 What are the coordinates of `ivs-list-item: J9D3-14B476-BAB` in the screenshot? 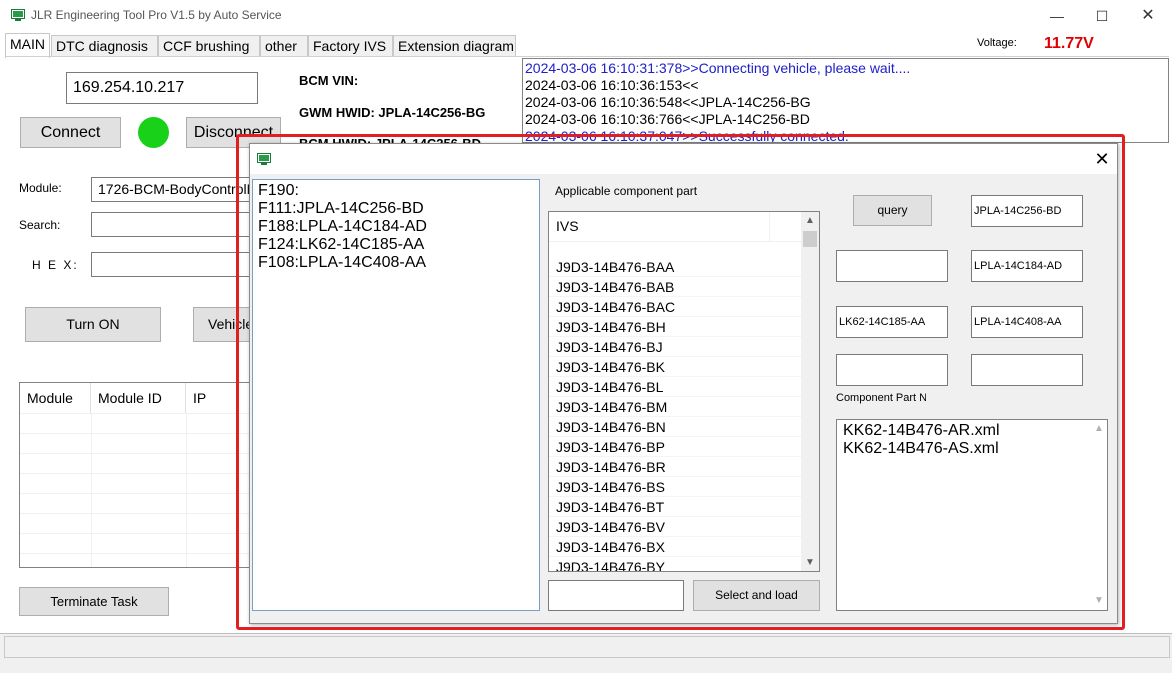 It's located at (615, 287).